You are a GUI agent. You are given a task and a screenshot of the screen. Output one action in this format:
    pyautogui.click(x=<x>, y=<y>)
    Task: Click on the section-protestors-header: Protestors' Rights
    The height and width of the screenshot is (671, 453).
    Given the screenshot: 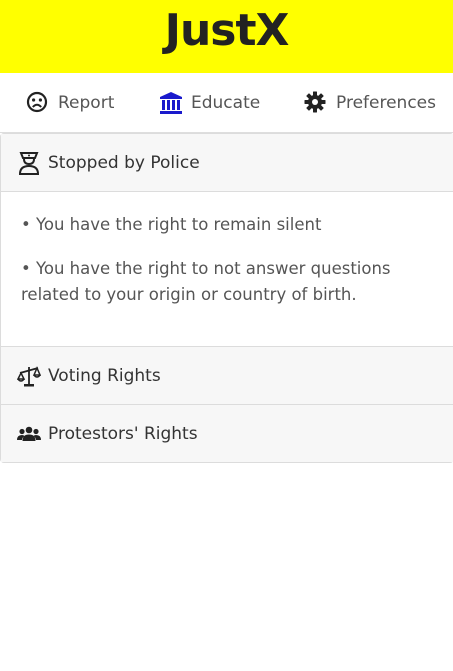 What is the action you would take?
    pyautogui.click(x=227, y=433)
    